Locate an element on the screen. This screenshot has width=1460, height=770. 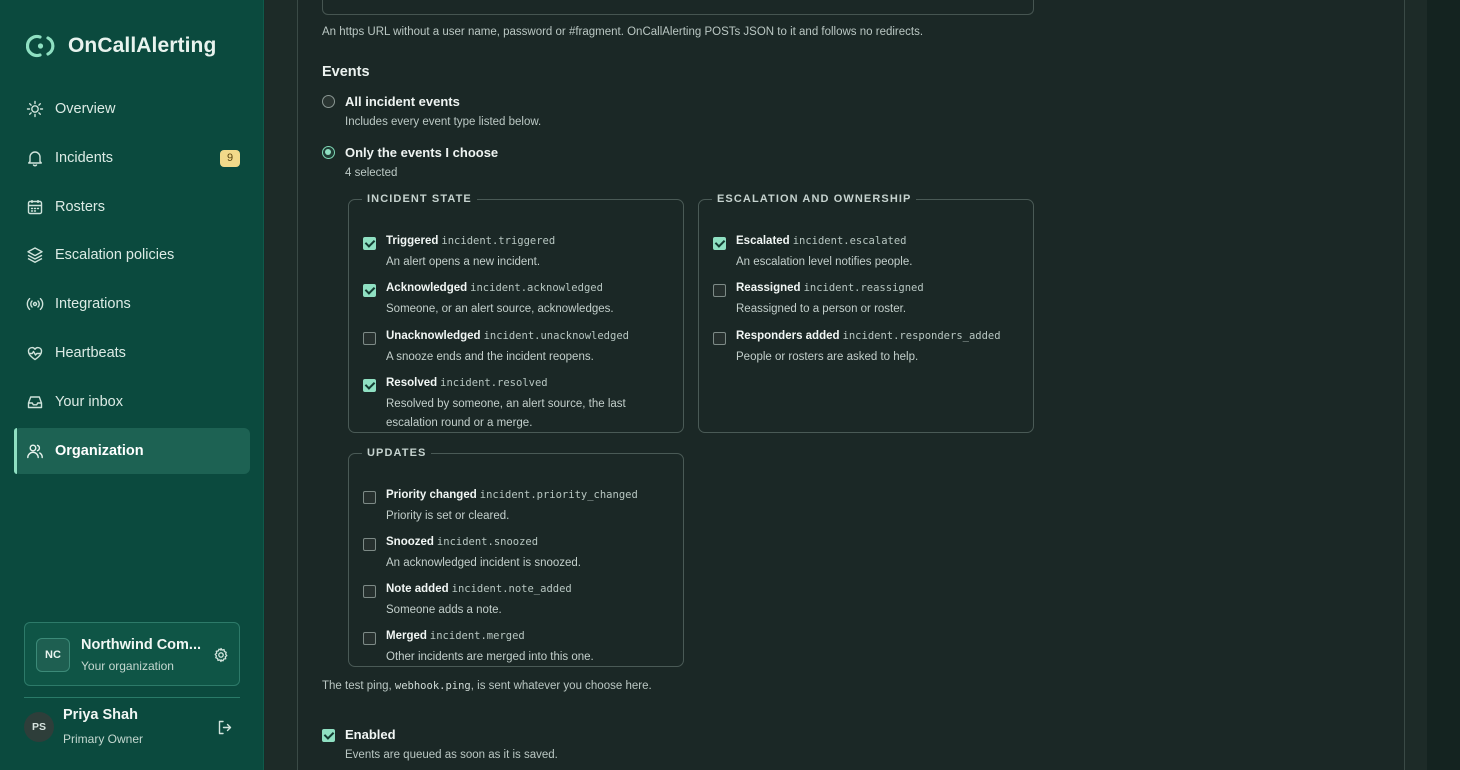
sidebar-item-label: Incidents is located at coordinates (84, 157).